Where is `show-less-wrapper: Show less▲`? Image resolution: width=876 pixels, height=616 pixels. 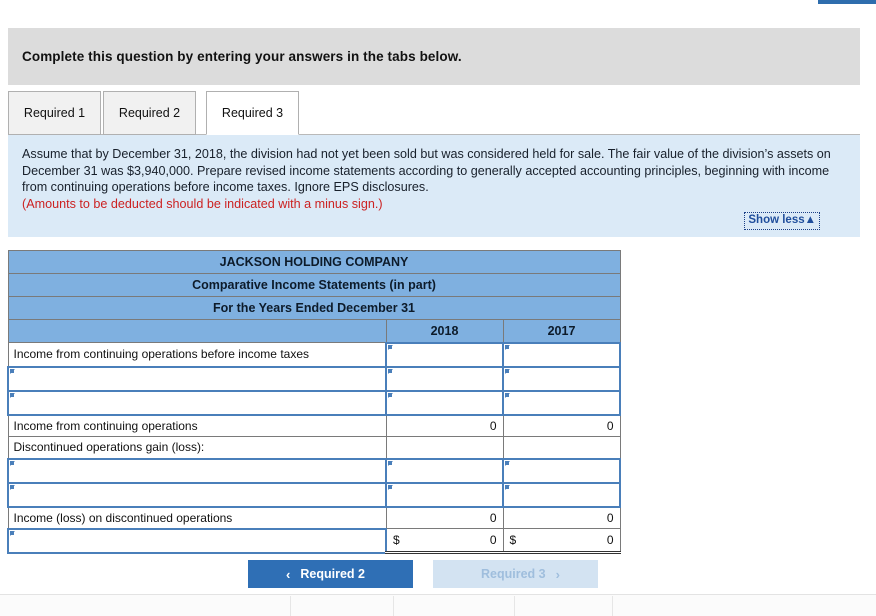
show-less-wrapper: Show less▲ is located at coordinates (782, 220).